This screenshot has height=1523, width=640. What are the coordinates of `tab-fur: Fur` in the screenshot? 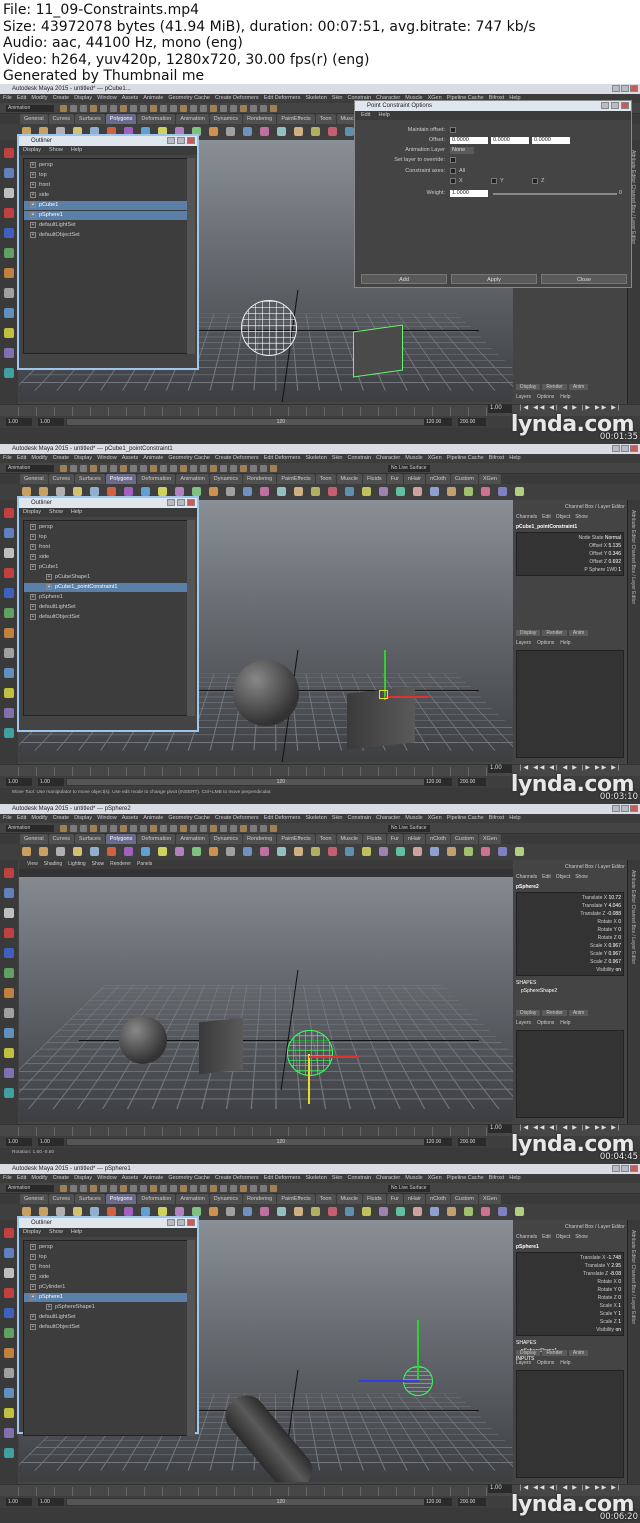 It's located at (394, 839).